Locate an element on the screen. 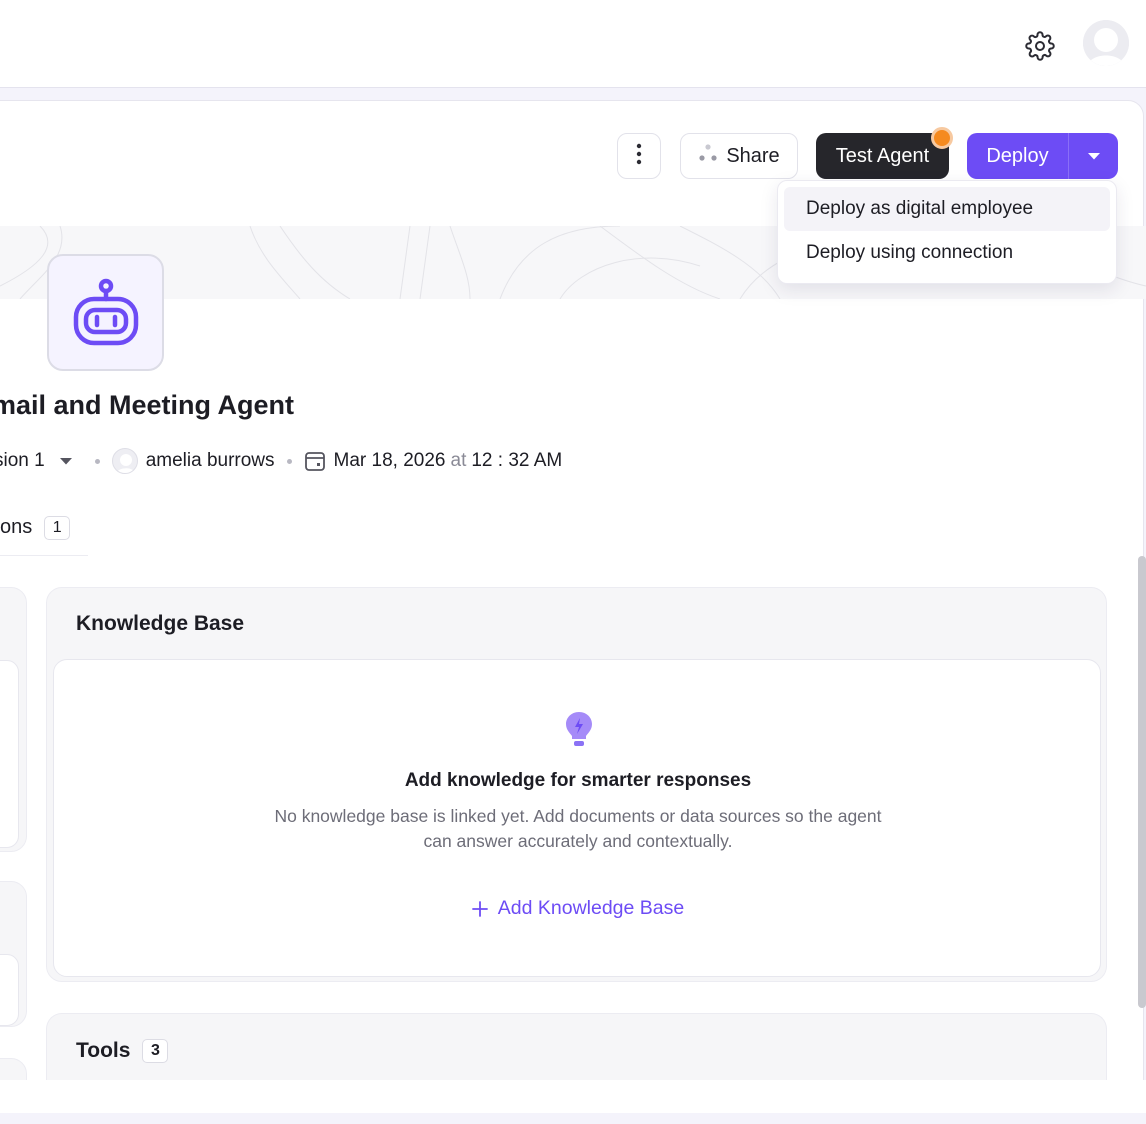 This screenshot has width=1146, height=1124. gear-icon is located at coordinates (1040, 46).